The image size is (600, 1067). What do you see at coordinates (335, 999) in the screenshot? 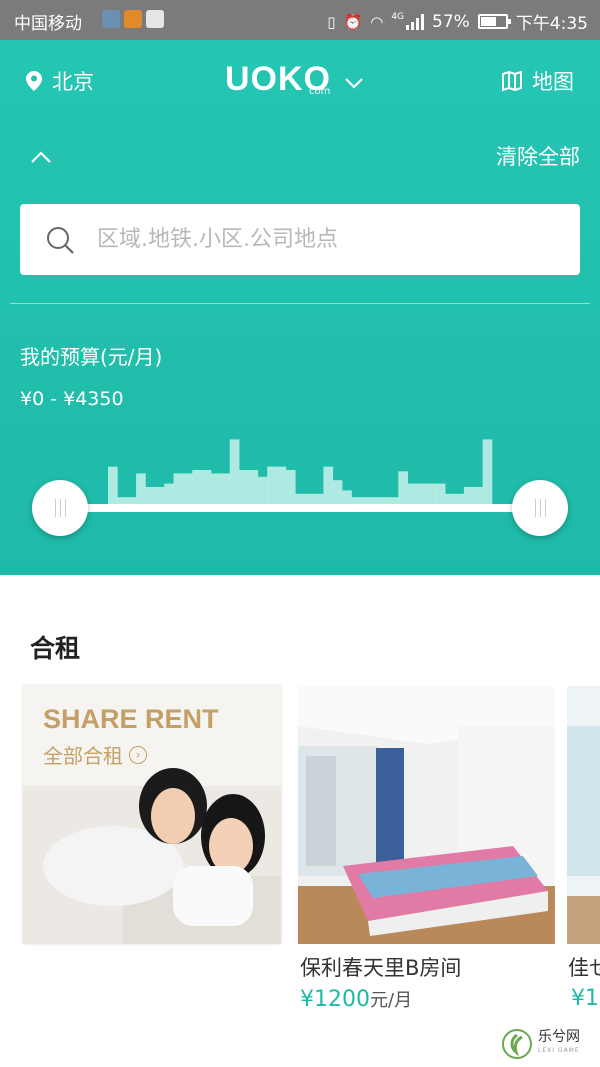
I see `room-price-value: ¥1200` at bounding box center [335, 999].